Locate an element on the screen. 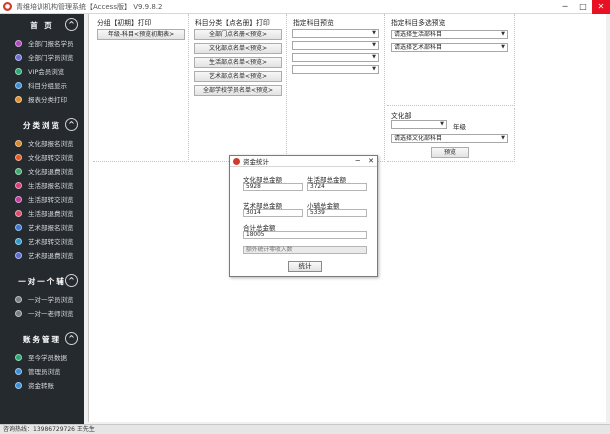 Image resolution: width=610 pixels, height=434 pixels. grade-preview-button: 年级-科目<预览初期表> is located at coordinates (141, 34).